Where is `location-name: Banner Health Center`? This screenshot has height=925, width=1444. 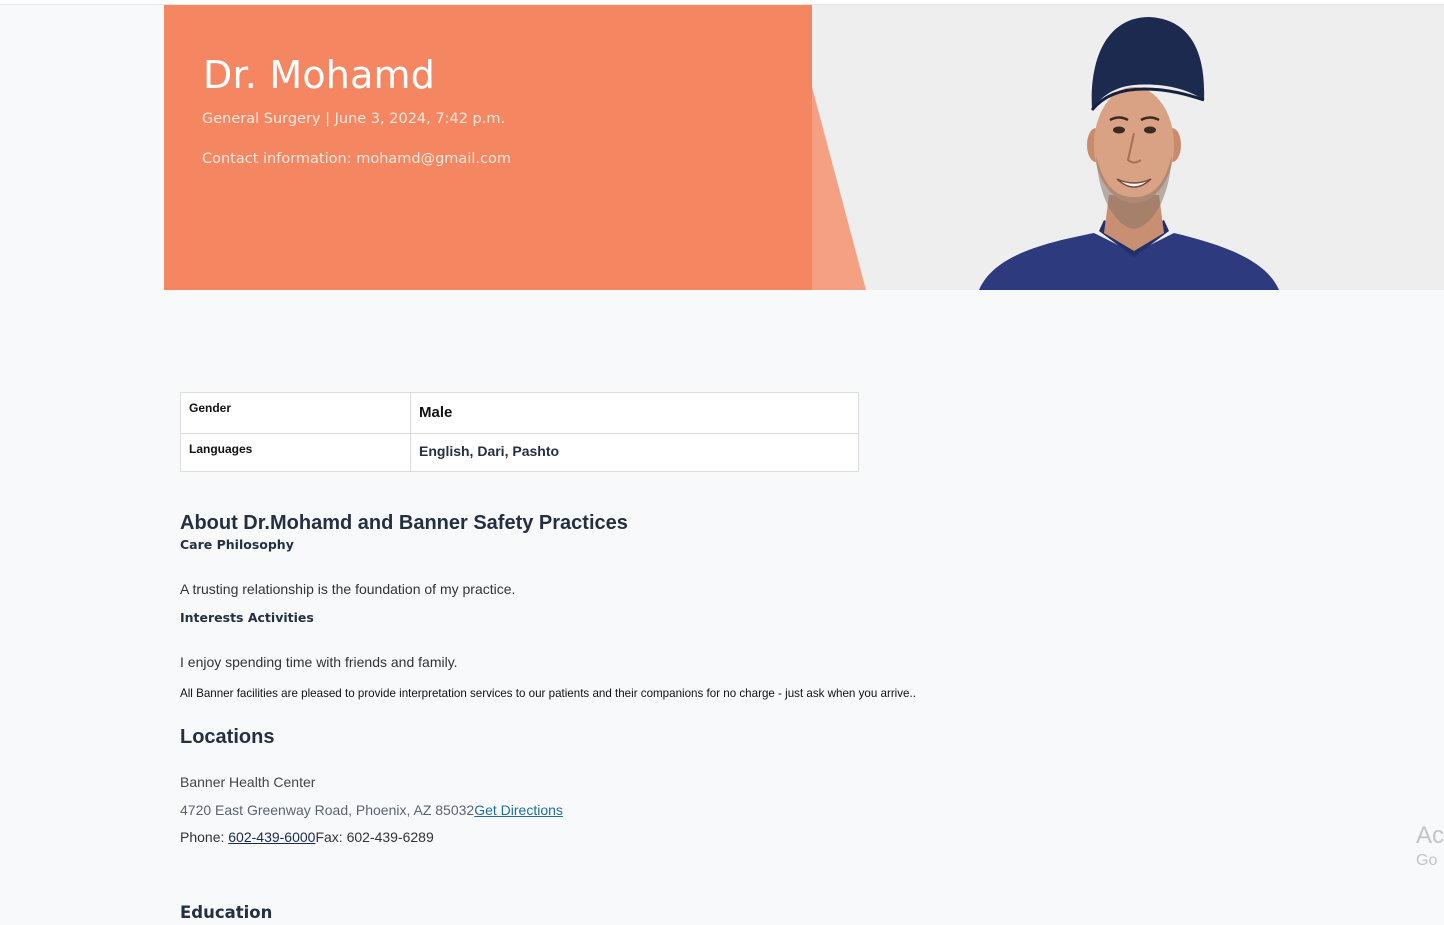
location-name: Banner Health Center is located at coordinates (248, 782).